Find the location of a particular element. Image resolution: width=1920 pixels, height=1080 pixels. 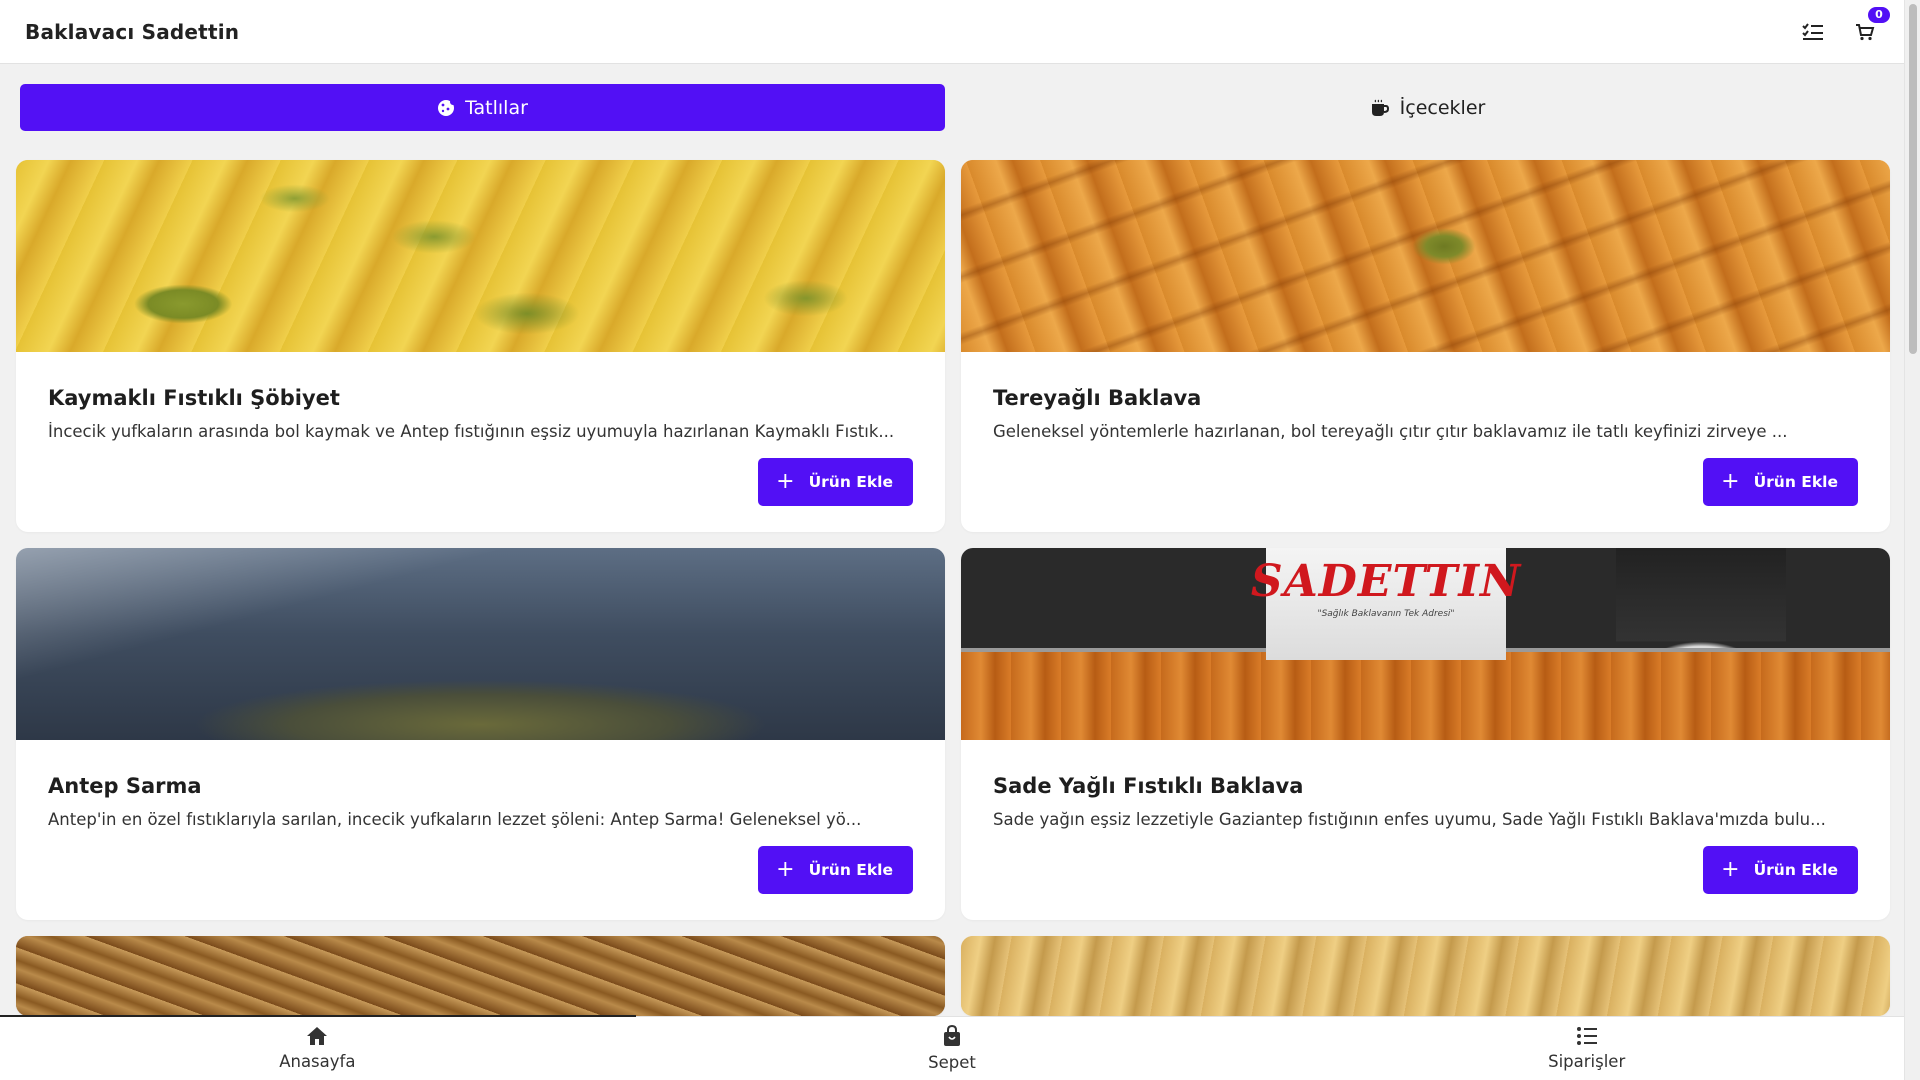

nav-active-indicator is located at coordinates (318, 1016).